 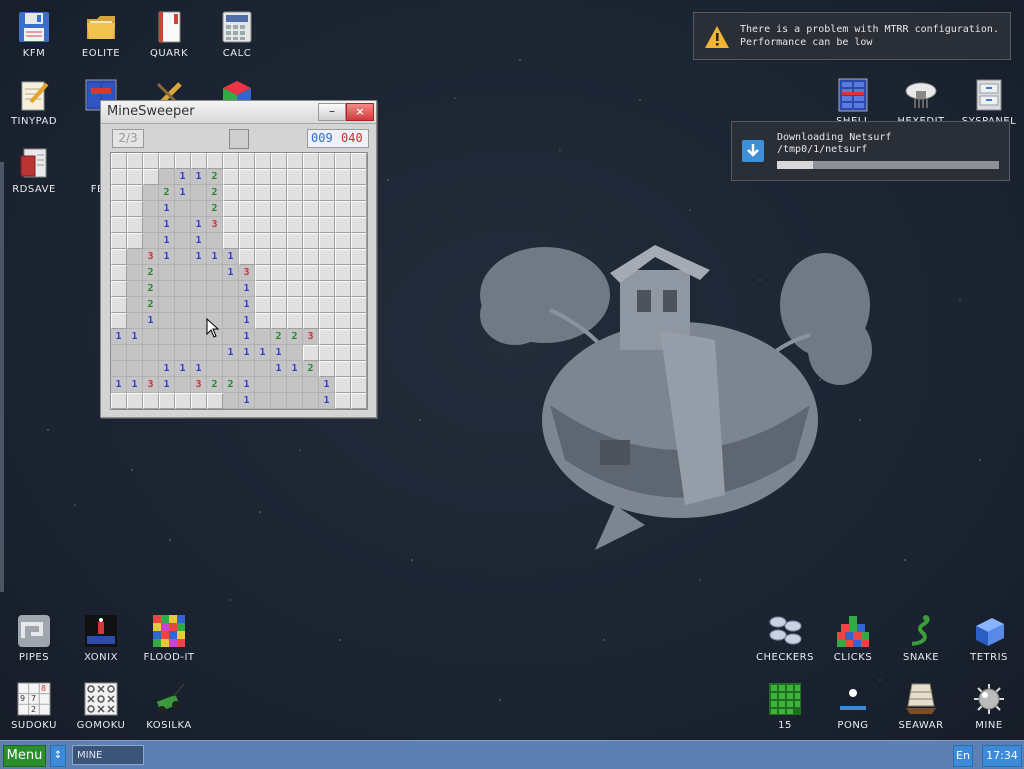 I want to click on fifteen-desktop-icon: 15, so click(x=785, y=706).